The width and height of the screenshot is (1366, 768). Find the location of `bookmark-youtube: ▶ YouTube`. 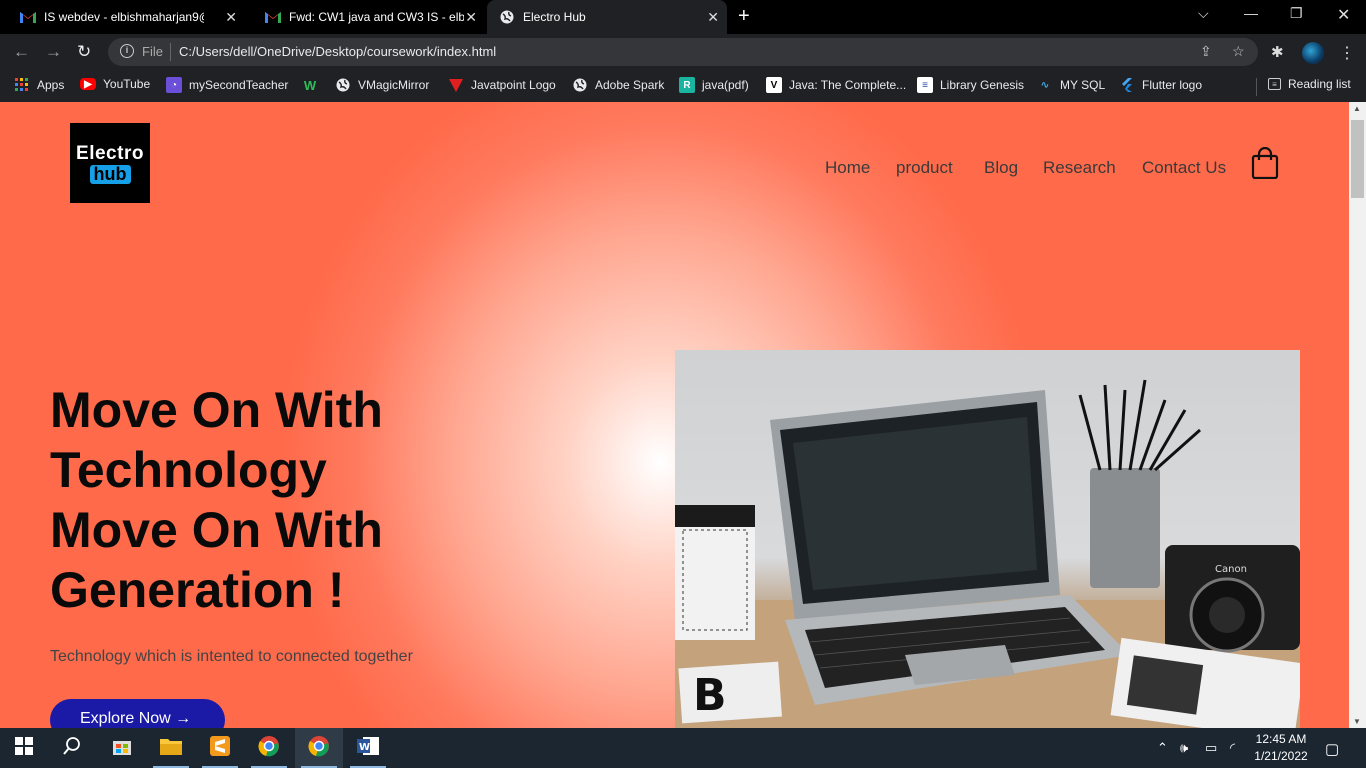

bookmark-youtube: ▶ YouTube is located at coordinates (115, 84).